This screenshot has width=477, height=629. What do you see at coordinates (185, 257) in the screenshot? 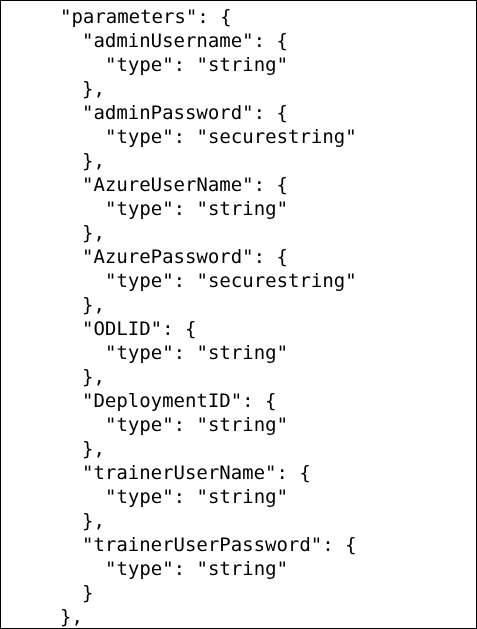
I see `code-line-azure-password-key: "AzurePassword": {` at bounding box center [185, 257].